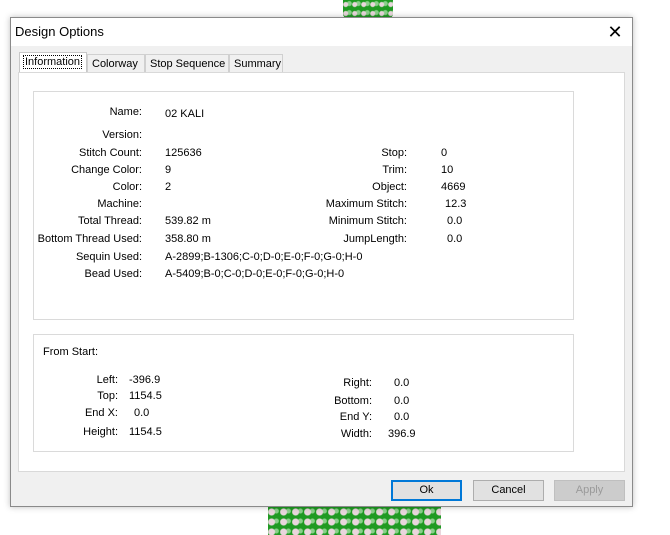 This screenshot has height=535, width=670. I want to click on tab-colorway: Colorway, so click(116, 63).